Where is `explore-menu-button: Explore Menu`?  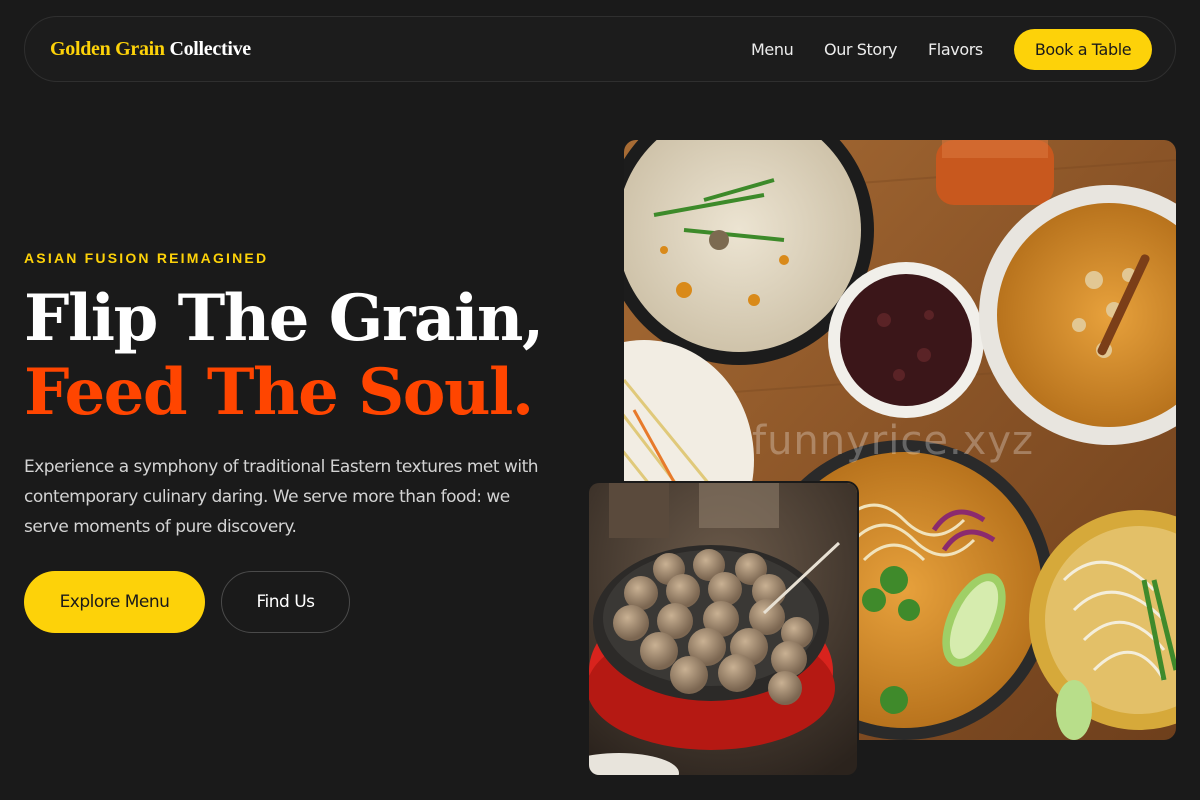 explore-menu-button: Explore Menu is located at coordinates (114, 602).